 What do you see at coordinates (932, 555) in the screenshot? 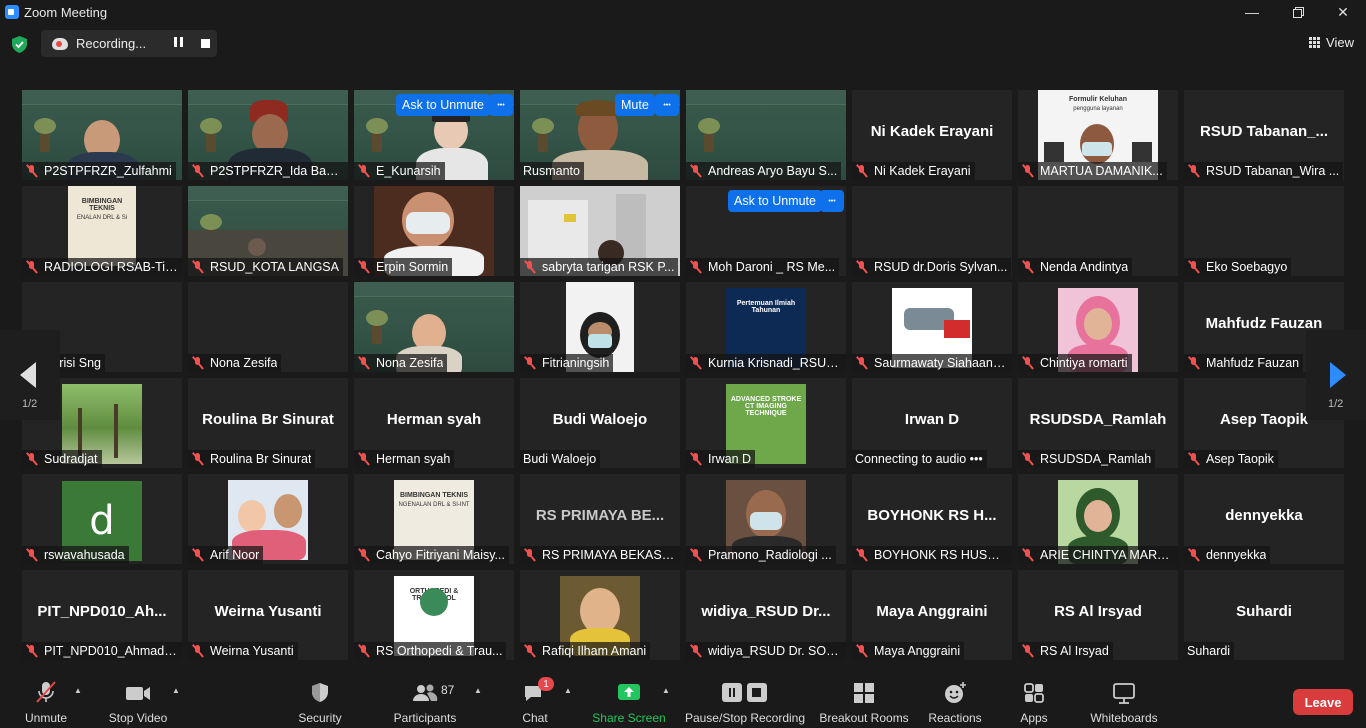
I see `participant-name-label: BOYHONK RS HUSADA` at bounding box center [932, 555].